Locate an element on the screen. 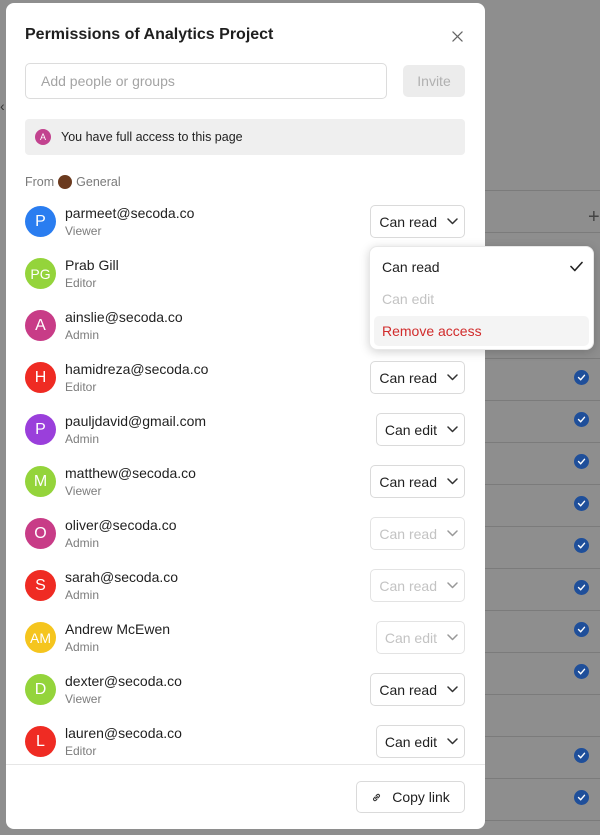 This screenshot has height=835, width=600. member-row: Ooliver@secoda.co Admin Can read is located at coordinates (245, 536).